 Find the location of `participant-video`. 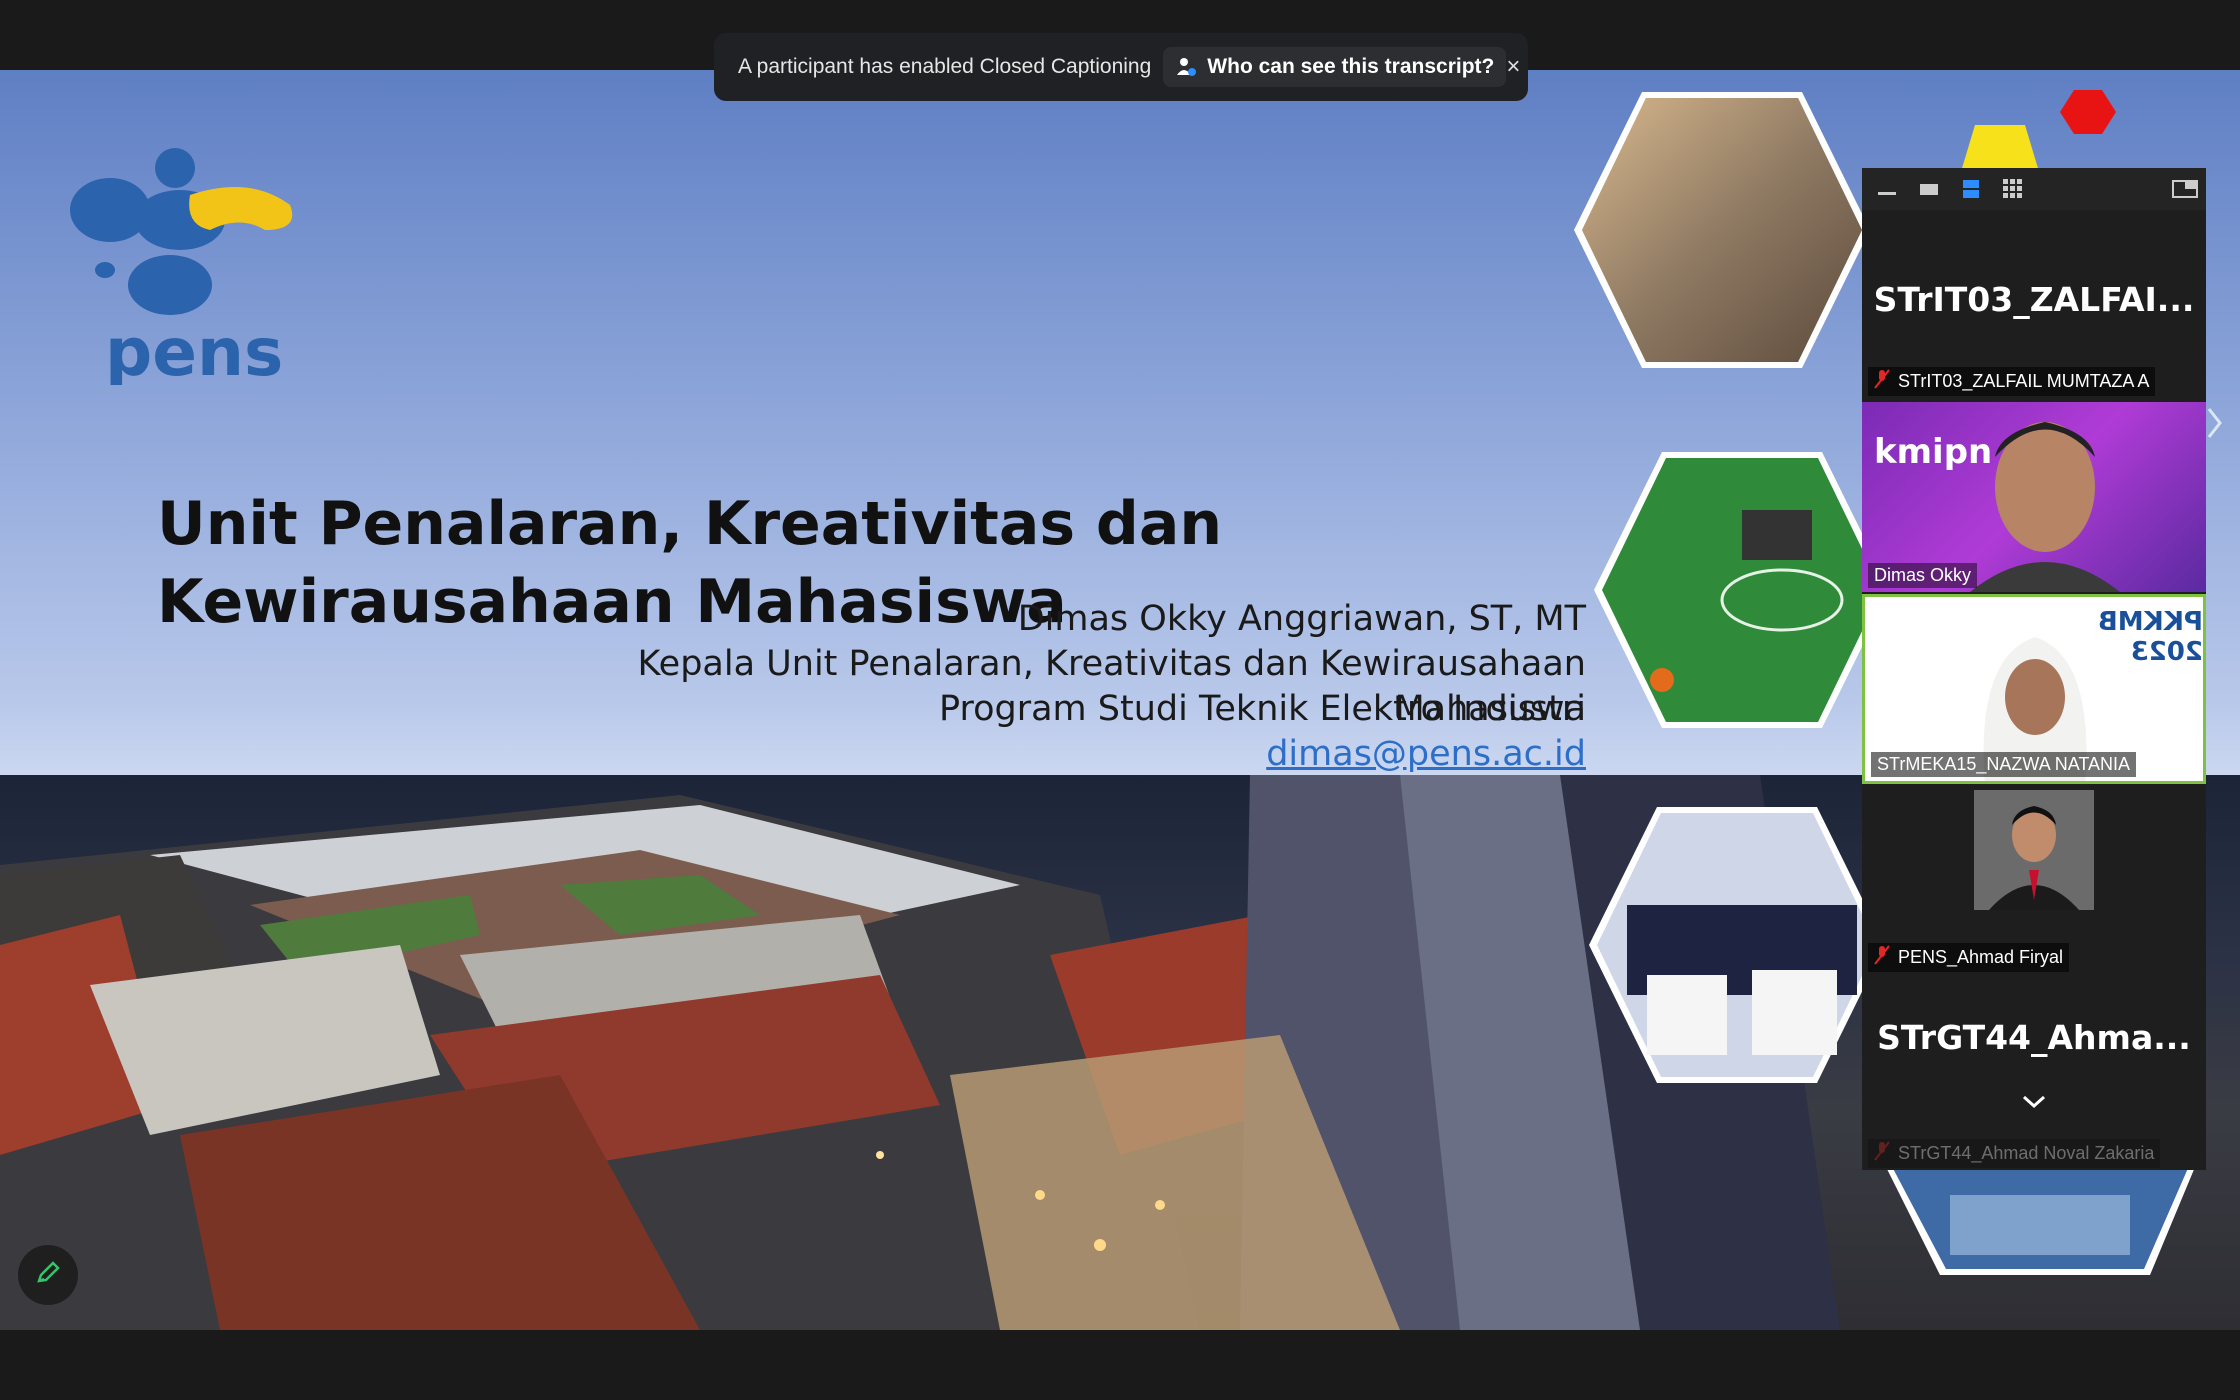

participant-video is located at coordinates (2045, 497).